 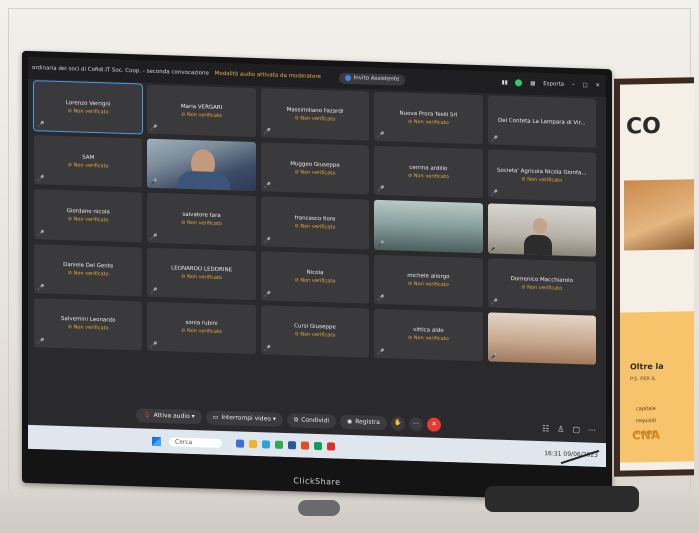 What do you see at coordinates (576, 429) in the screenshot?
I see `chat-icon: ▢` at bounding box center [576, 429].